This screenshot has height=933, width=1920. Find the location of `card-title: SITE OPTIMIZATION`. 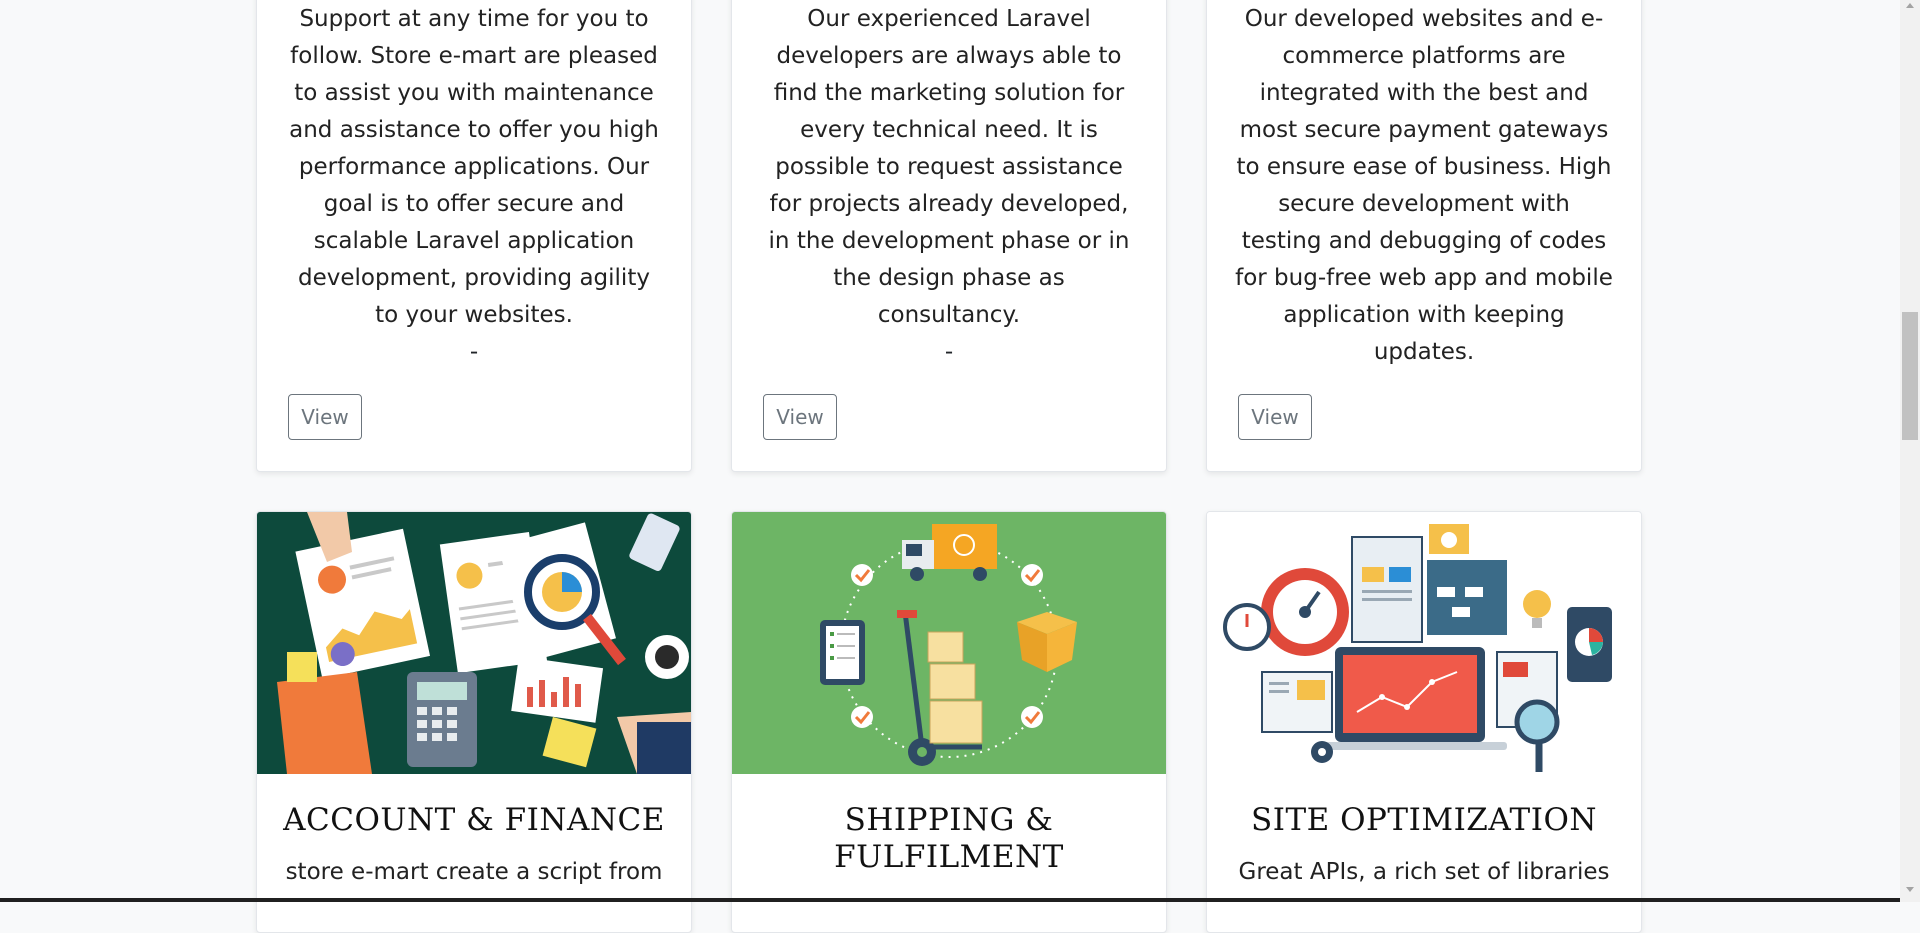

card-title: SITE OPTIMIZATION is located at coordinates (1424, 820).